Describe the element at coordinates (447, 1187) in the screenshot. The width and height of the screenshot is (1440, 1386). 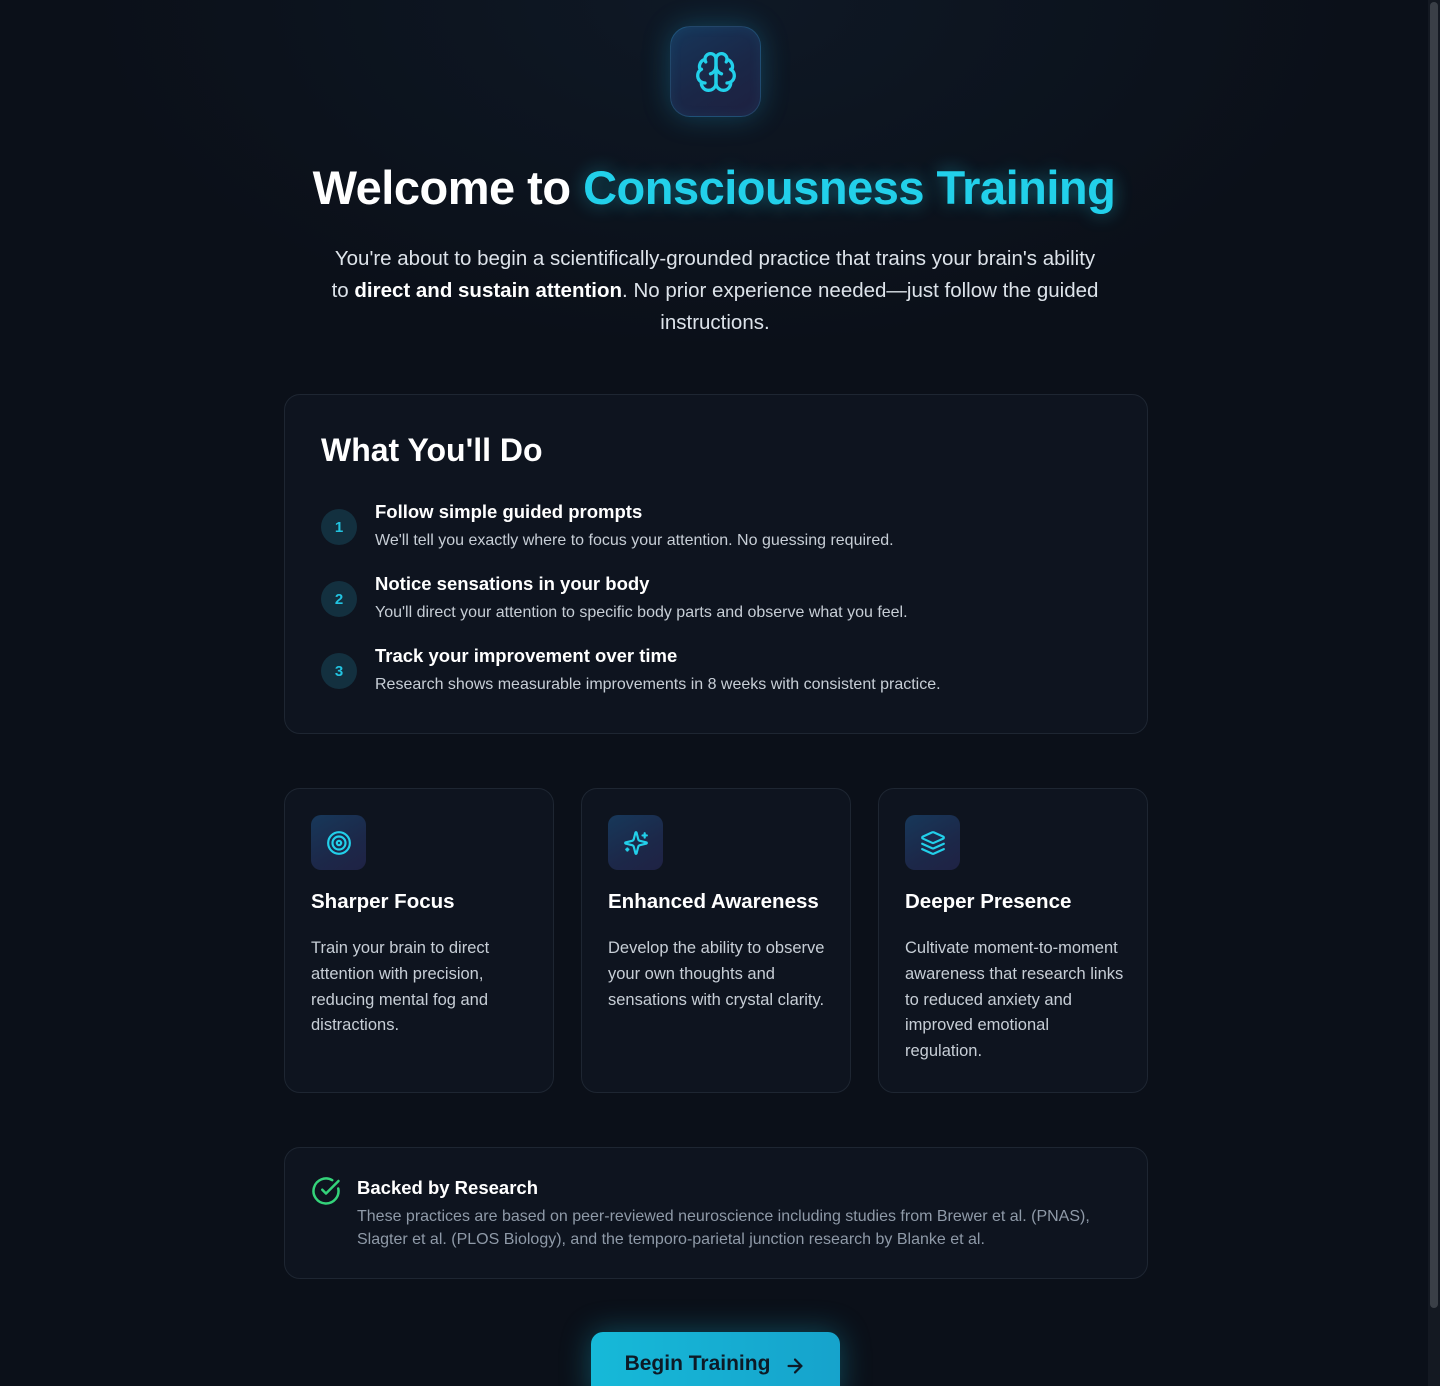
I see `research-title: Backed by Research` at that location.